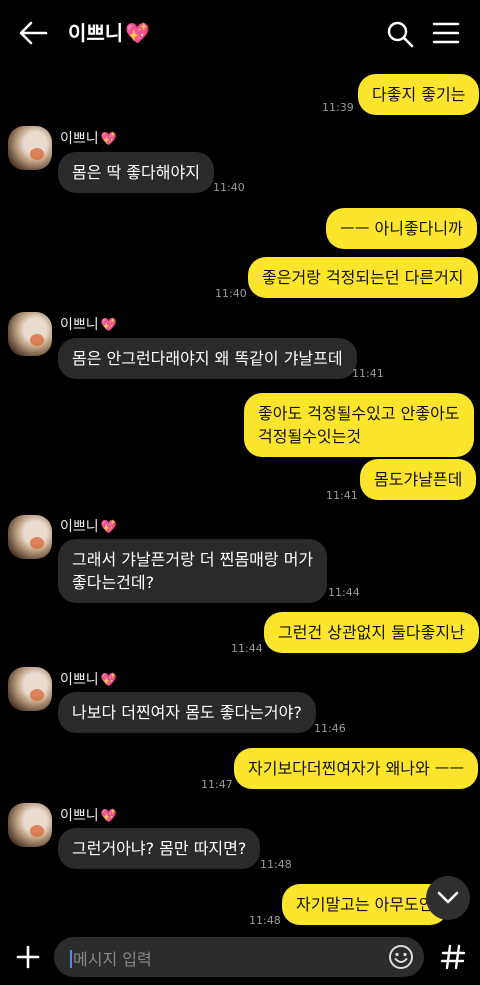 The width and height of the screenshot is (480, 985). What do you see at coordinates (33, 33) in the screenshot?
I see `back-arrow-icon` at bounding box center [33, 33].